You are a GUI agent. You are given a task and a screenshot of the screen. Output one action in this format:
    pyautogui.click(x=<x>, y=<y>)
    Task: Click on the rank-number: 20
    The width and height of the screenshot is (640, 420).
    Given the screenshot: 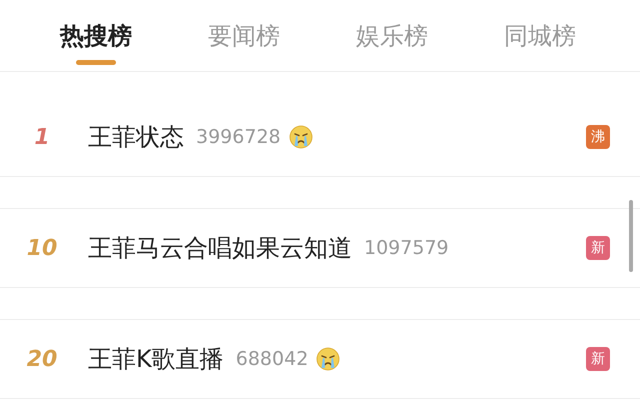 What is the action you would take?
    pyautogui.click(x=42, y=359)
    